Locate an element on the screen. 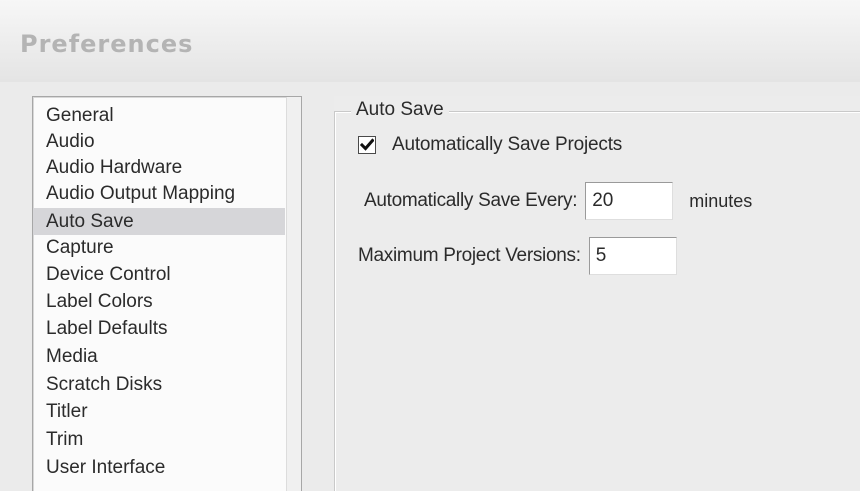  auto-save-group-label: Auto Save is located at coordinates (400, 110).